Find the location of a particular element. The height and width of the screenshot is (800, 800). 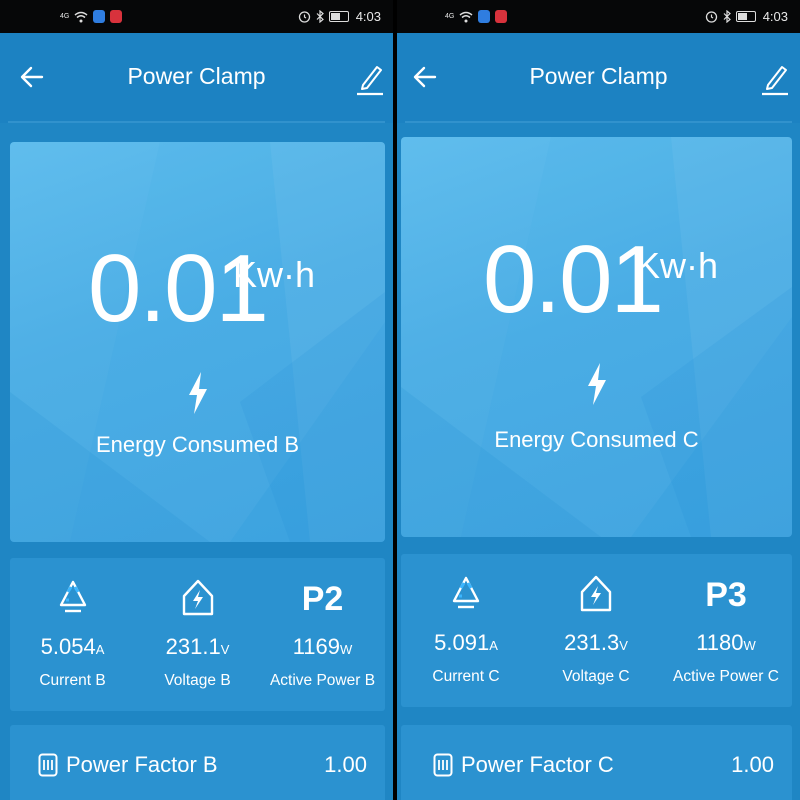

metric-active-power: P3 1180W Active Power C is located at coordinates (726, 630).